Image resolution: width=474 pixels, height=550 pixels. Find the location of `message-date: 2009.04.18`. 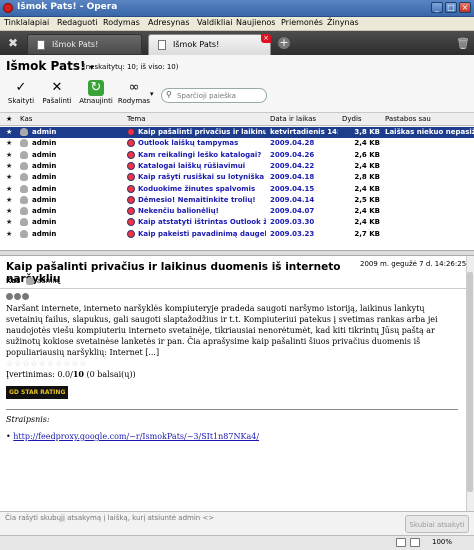

message-date: 2009.04.18 is located at coordinates (292, 177).